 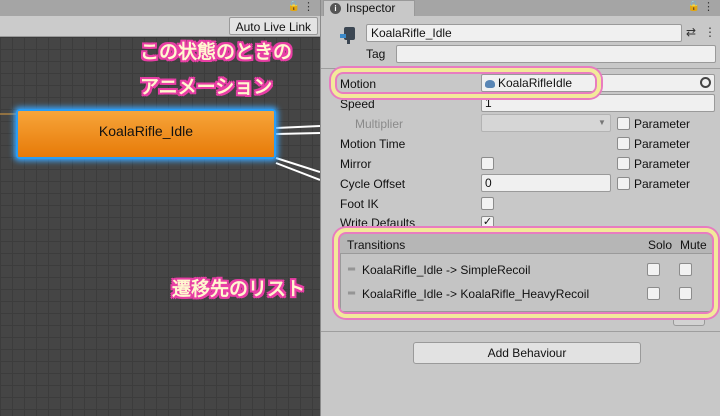 What do you see at coordinates (546, 123) in the screenshot?
I see `multiplier-field` at bounding box center [546, 123].